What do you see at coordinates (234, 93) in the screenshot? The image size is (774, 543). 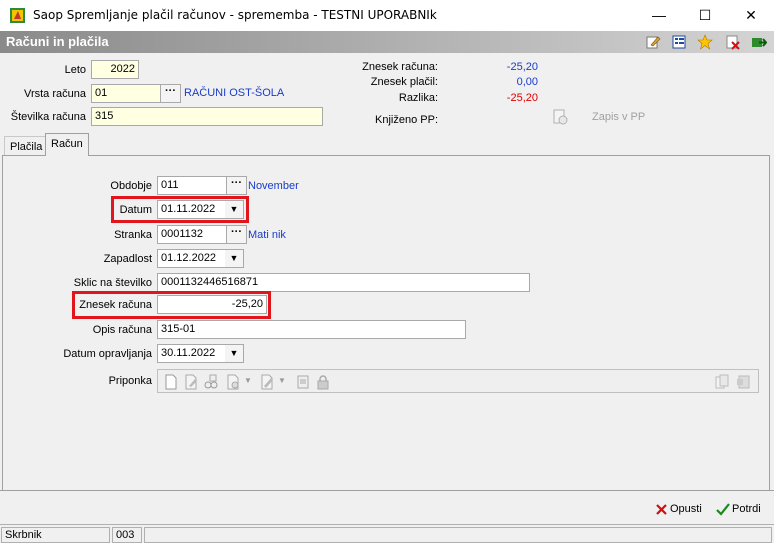 I see `vrsta-name: RAČUNI OST-ŠOLA` at bounding box center [234, 93].